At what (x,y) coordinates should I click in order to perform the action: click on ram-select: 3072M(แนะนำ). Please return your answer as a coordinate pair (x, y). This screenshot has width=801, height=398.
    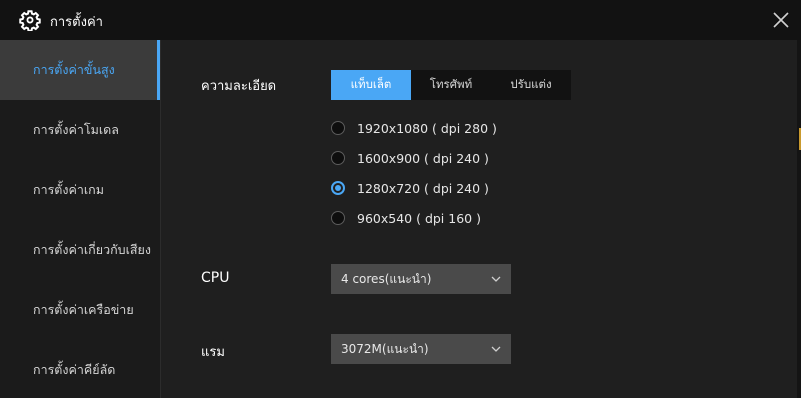
    Looking at the image, I should click on (421, 349).